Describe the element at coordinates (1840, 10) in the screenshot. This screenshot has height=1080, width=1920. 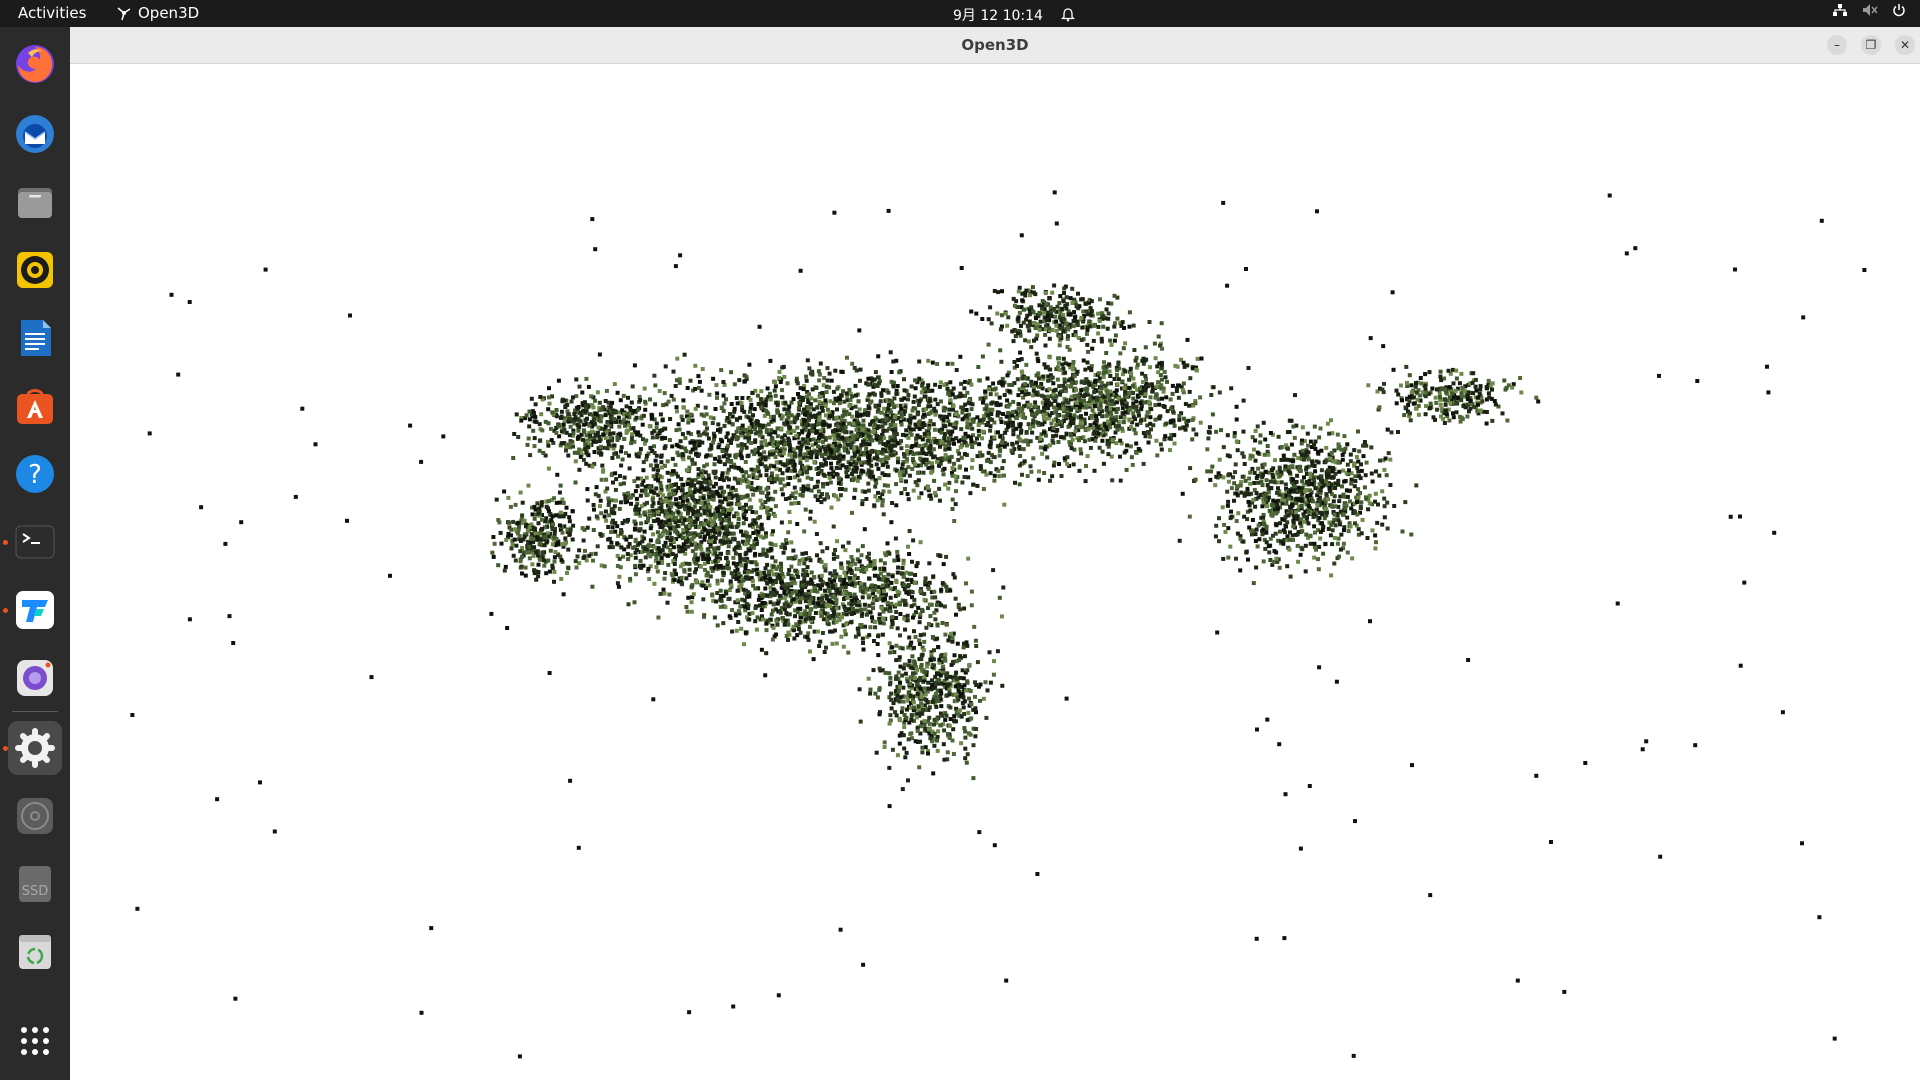
I see `network-icon` at that location.